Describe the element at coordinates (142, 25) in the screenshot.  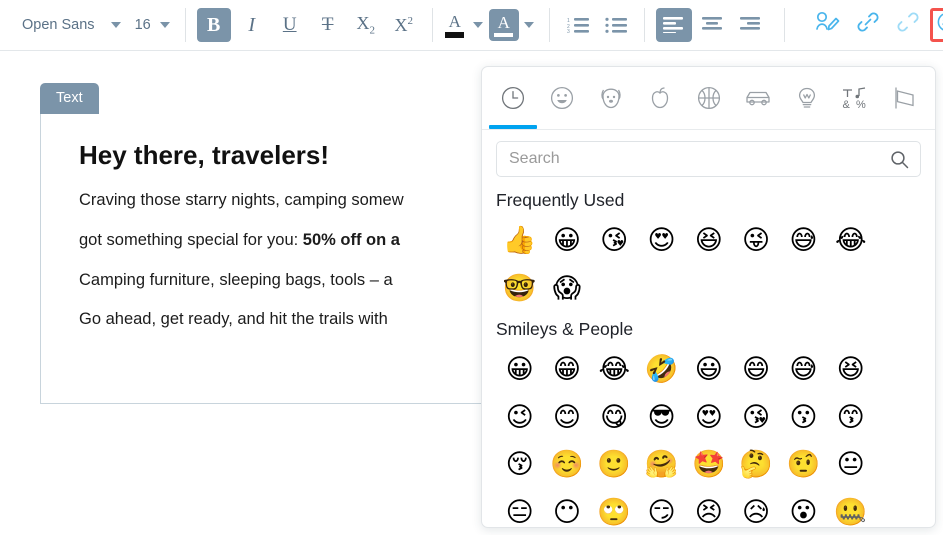
I see `font-size-dropdown: 16` at that location.